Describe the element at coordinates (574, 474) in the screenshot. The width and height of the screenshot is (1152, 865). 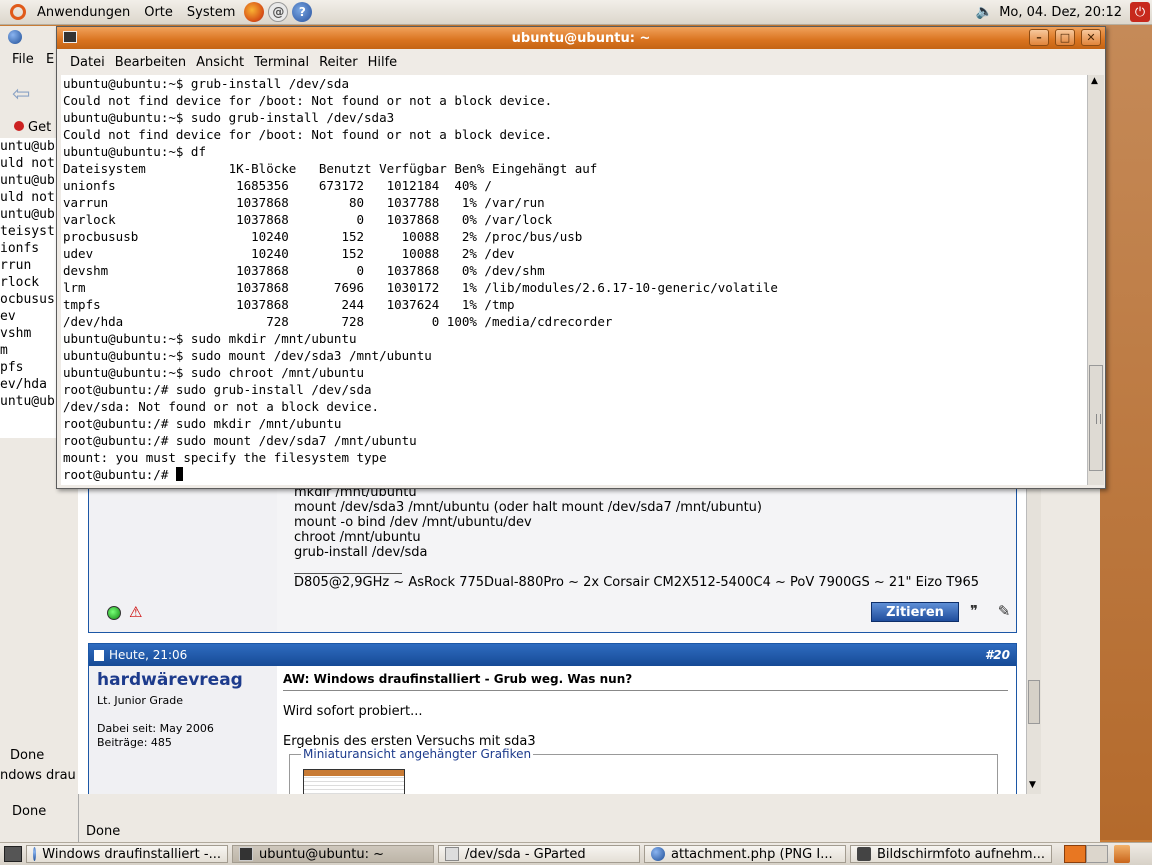
I see `terminal-prompt-line: root@ubuntu:/#` at that location.